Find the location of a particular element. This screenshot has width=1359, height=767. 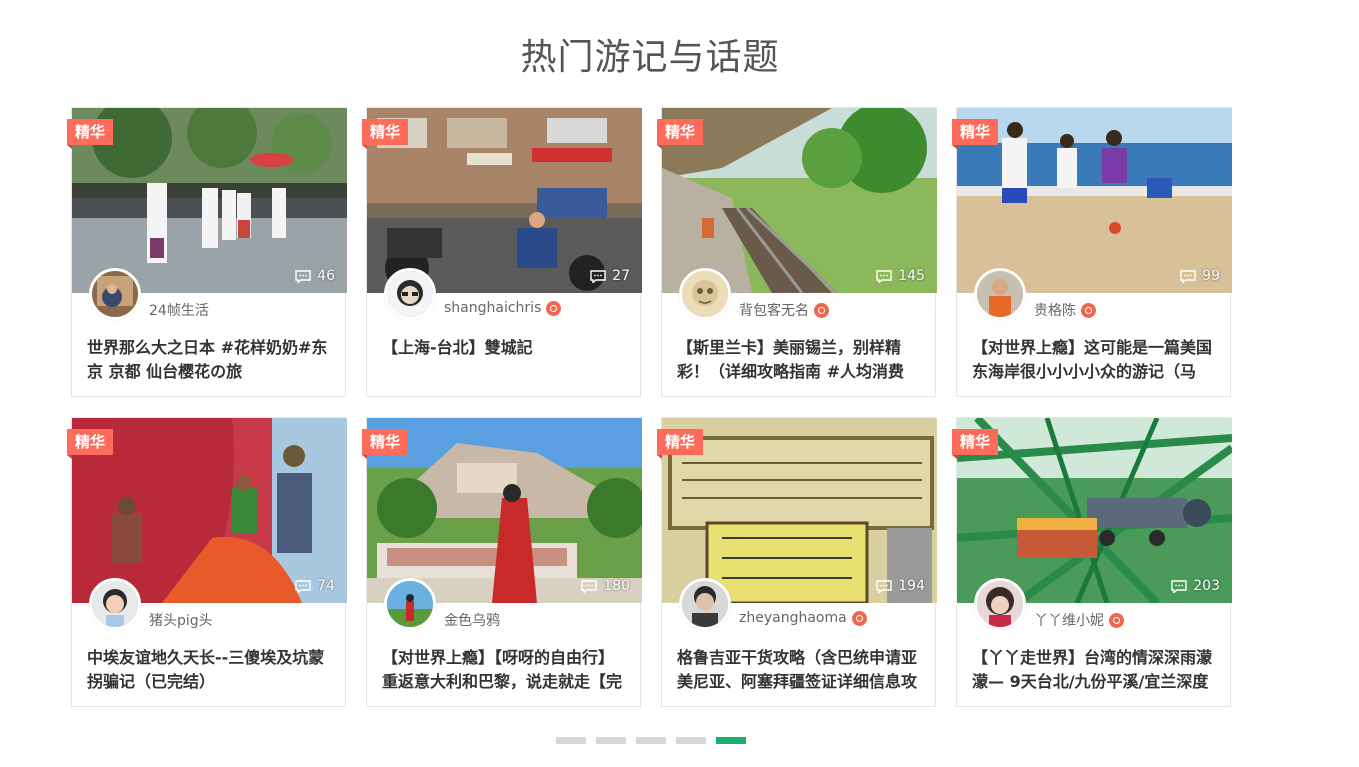

comment-count: 145 is located at coordinates (900, 276).